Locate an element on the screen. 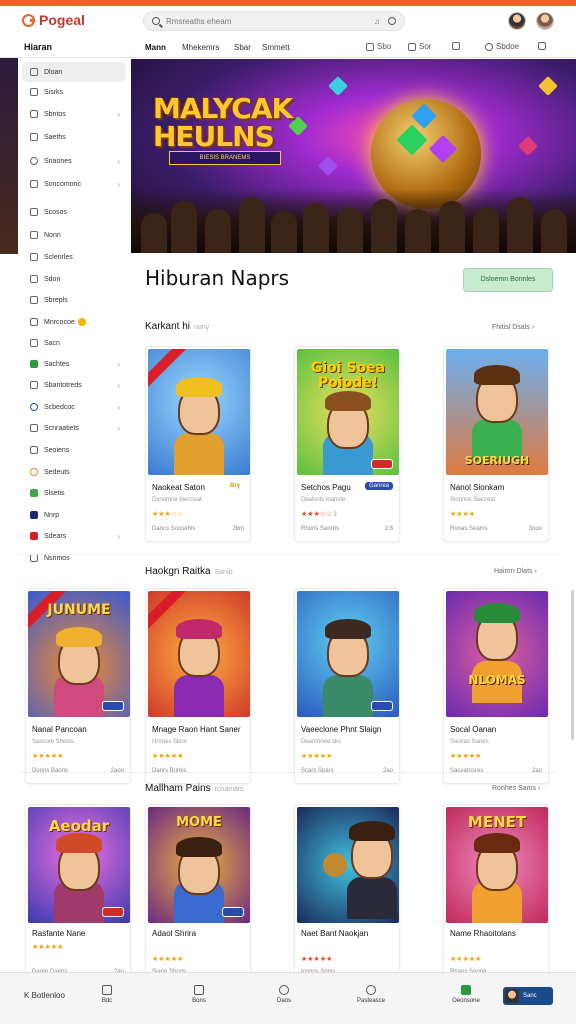 This screenshot has height=1024, width=576. star-icon is located at coordinates (34, 137).